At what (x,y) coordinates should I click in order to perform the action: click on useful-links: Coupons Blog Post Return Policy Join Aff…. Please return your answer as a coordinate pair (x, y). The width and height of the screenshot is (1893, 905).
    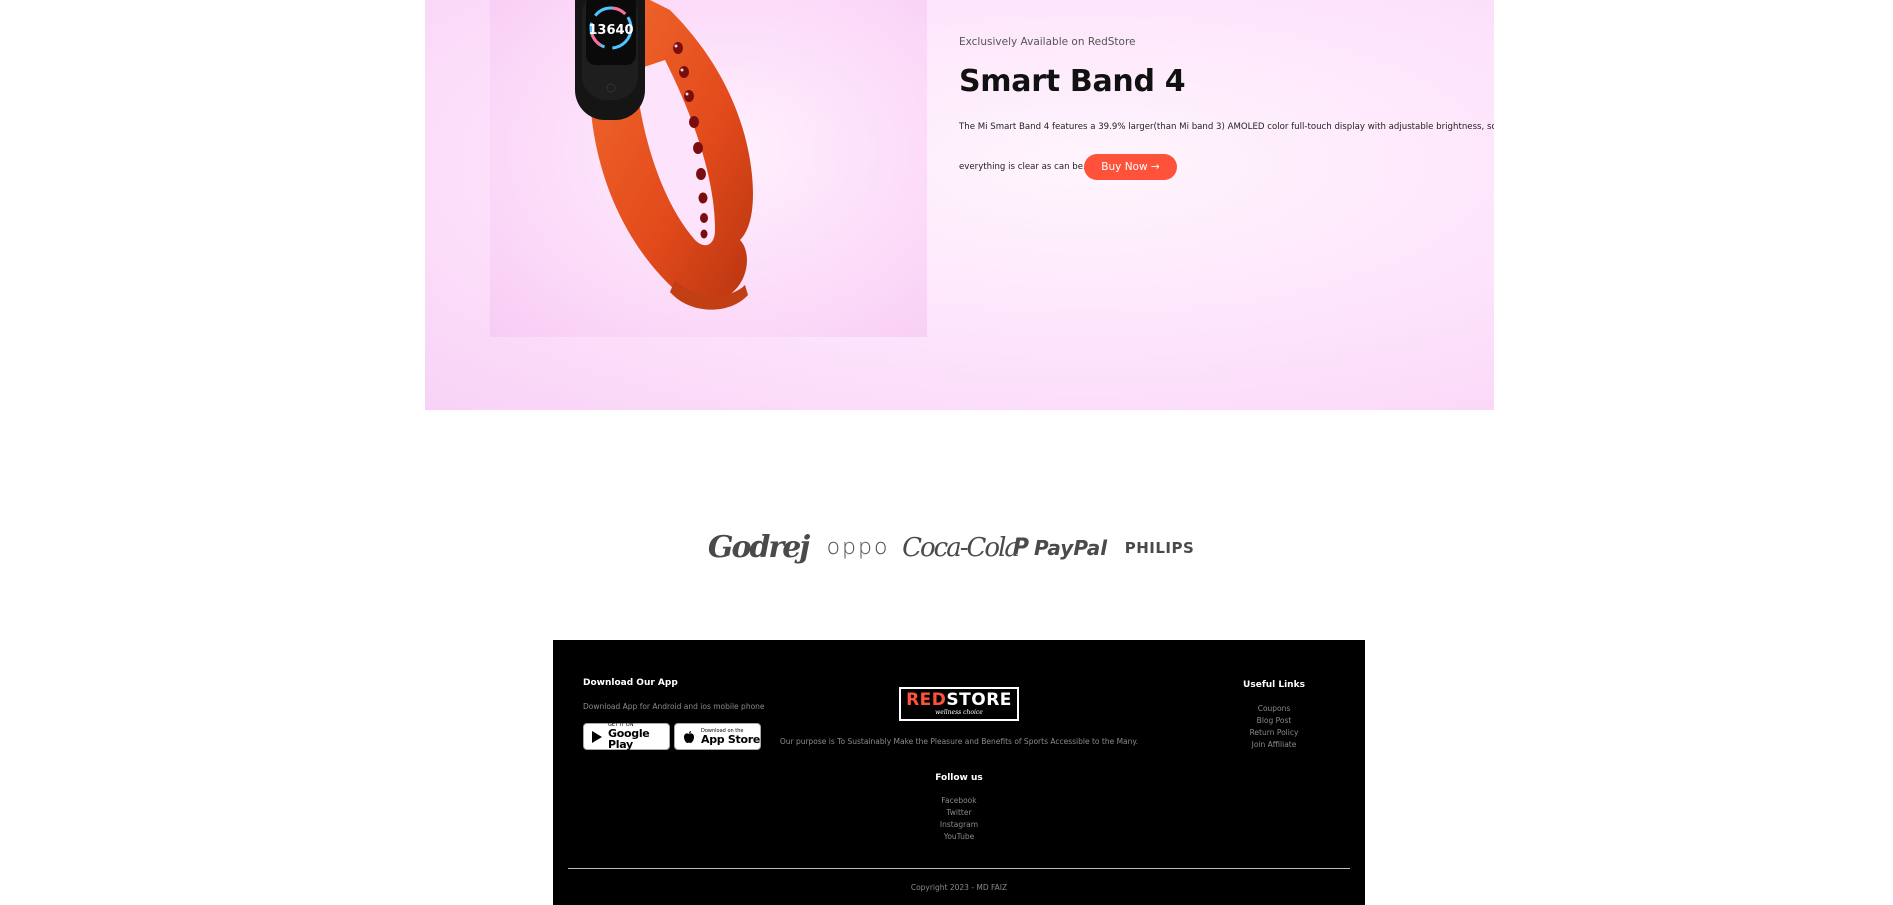
    Looking at the image, I should click on (1274, 727).